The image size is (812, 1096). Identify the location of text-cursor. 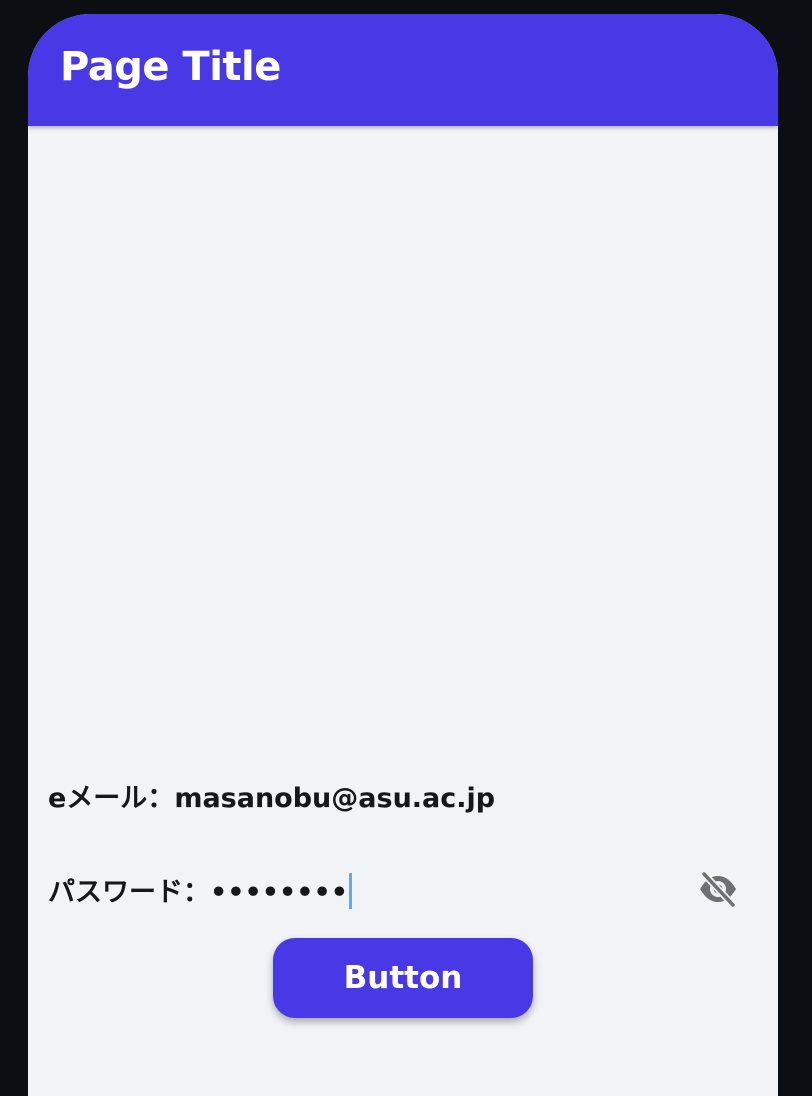
(351, 890).